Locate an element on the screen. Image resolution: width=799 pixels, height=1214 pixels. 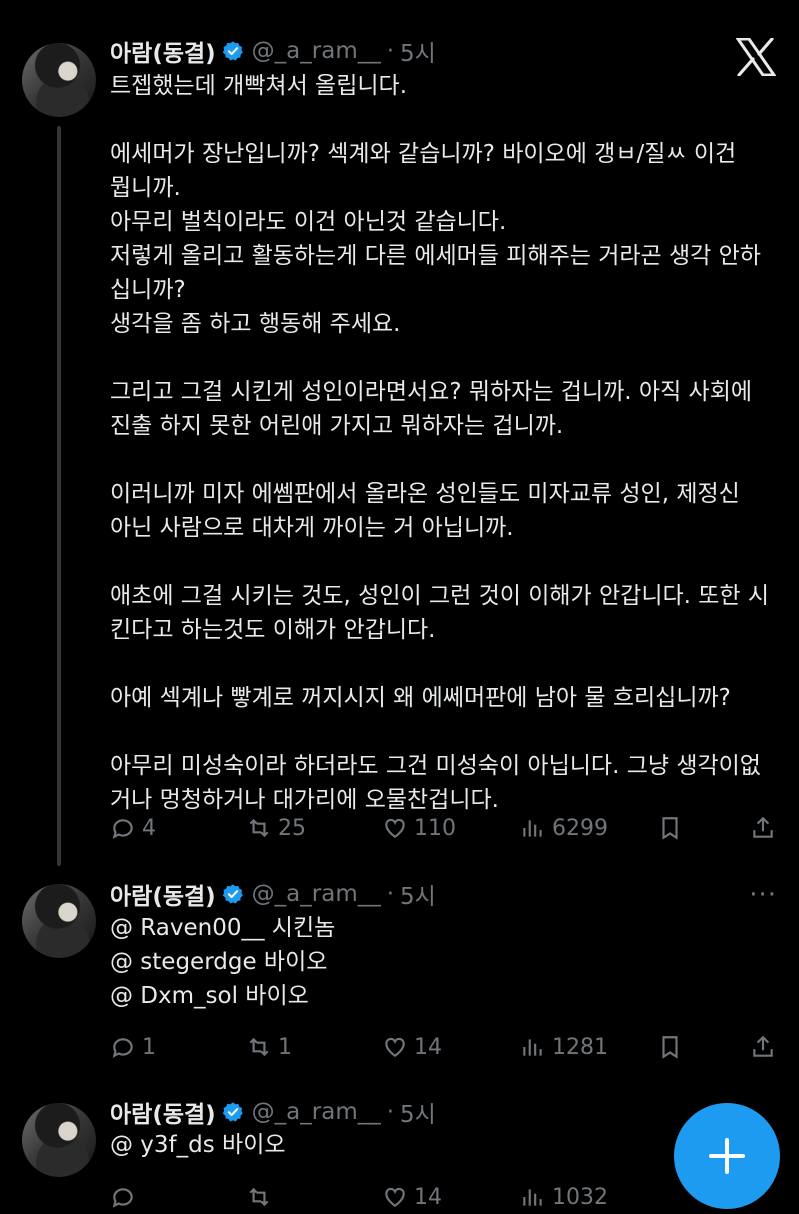
text-line: 아무리 벌칙이라도 이건 아닌것 같습니다. is located at coordinates (308, 222).